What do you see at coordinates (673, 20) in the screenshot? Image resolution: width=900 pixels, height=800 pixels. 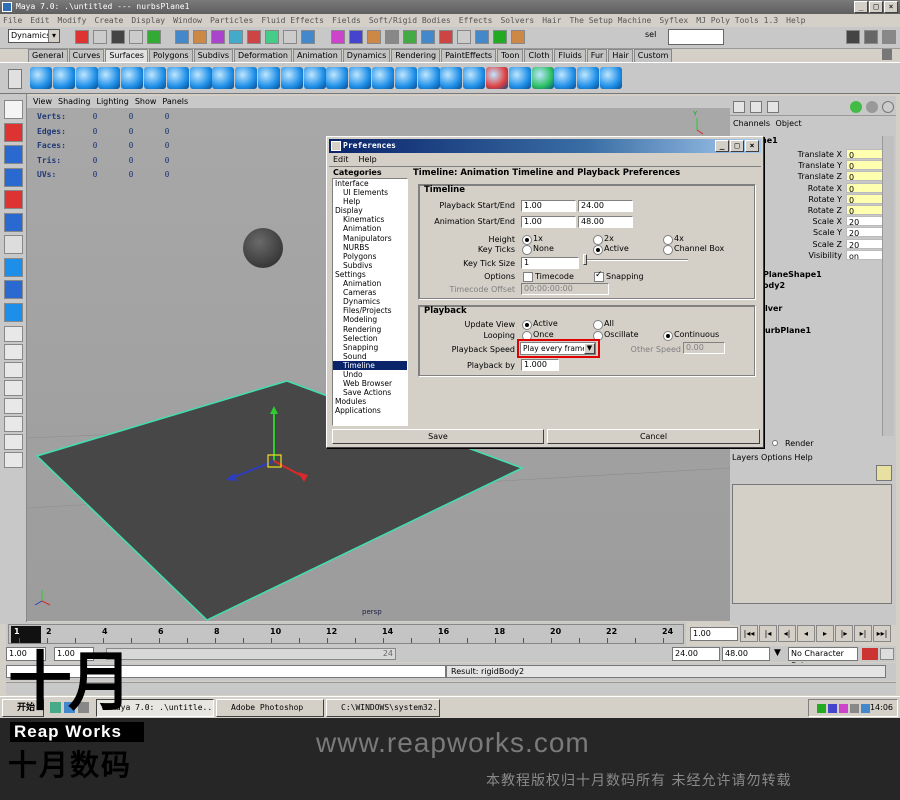 I see `menu-syflex: Syflex` at bounding box center [673, 20].